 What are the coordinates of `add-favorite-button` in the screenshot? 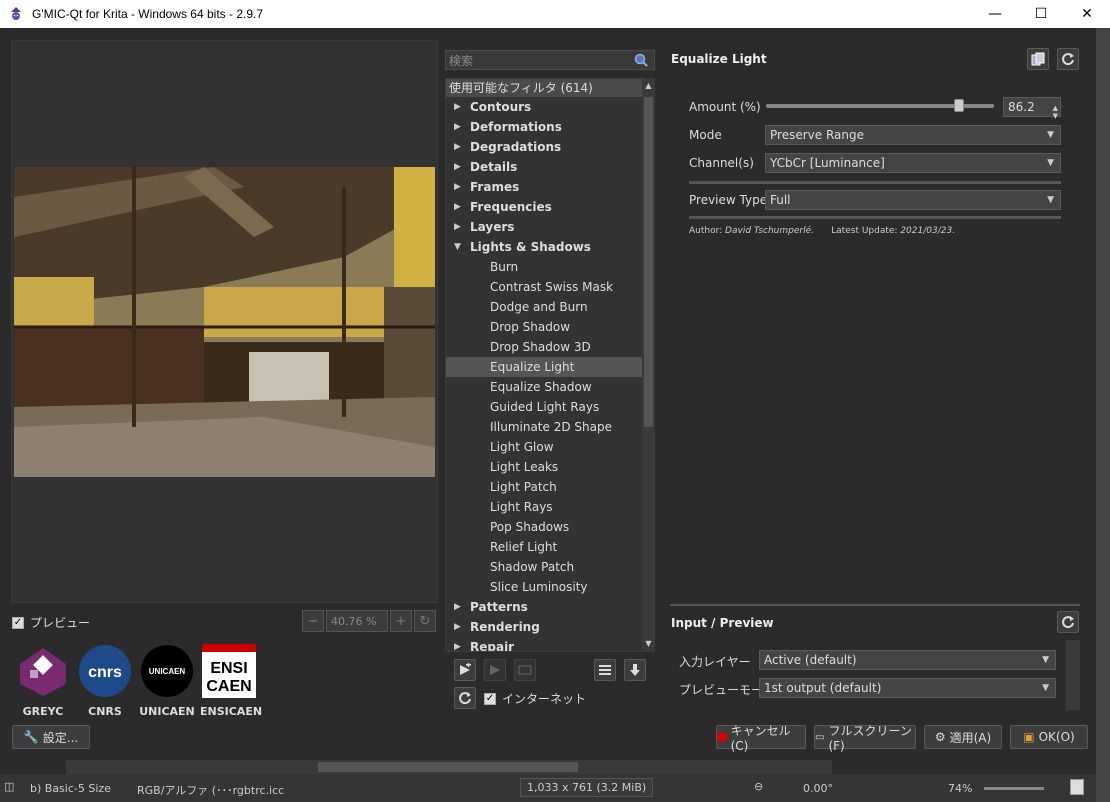 It's located at (465, 670).